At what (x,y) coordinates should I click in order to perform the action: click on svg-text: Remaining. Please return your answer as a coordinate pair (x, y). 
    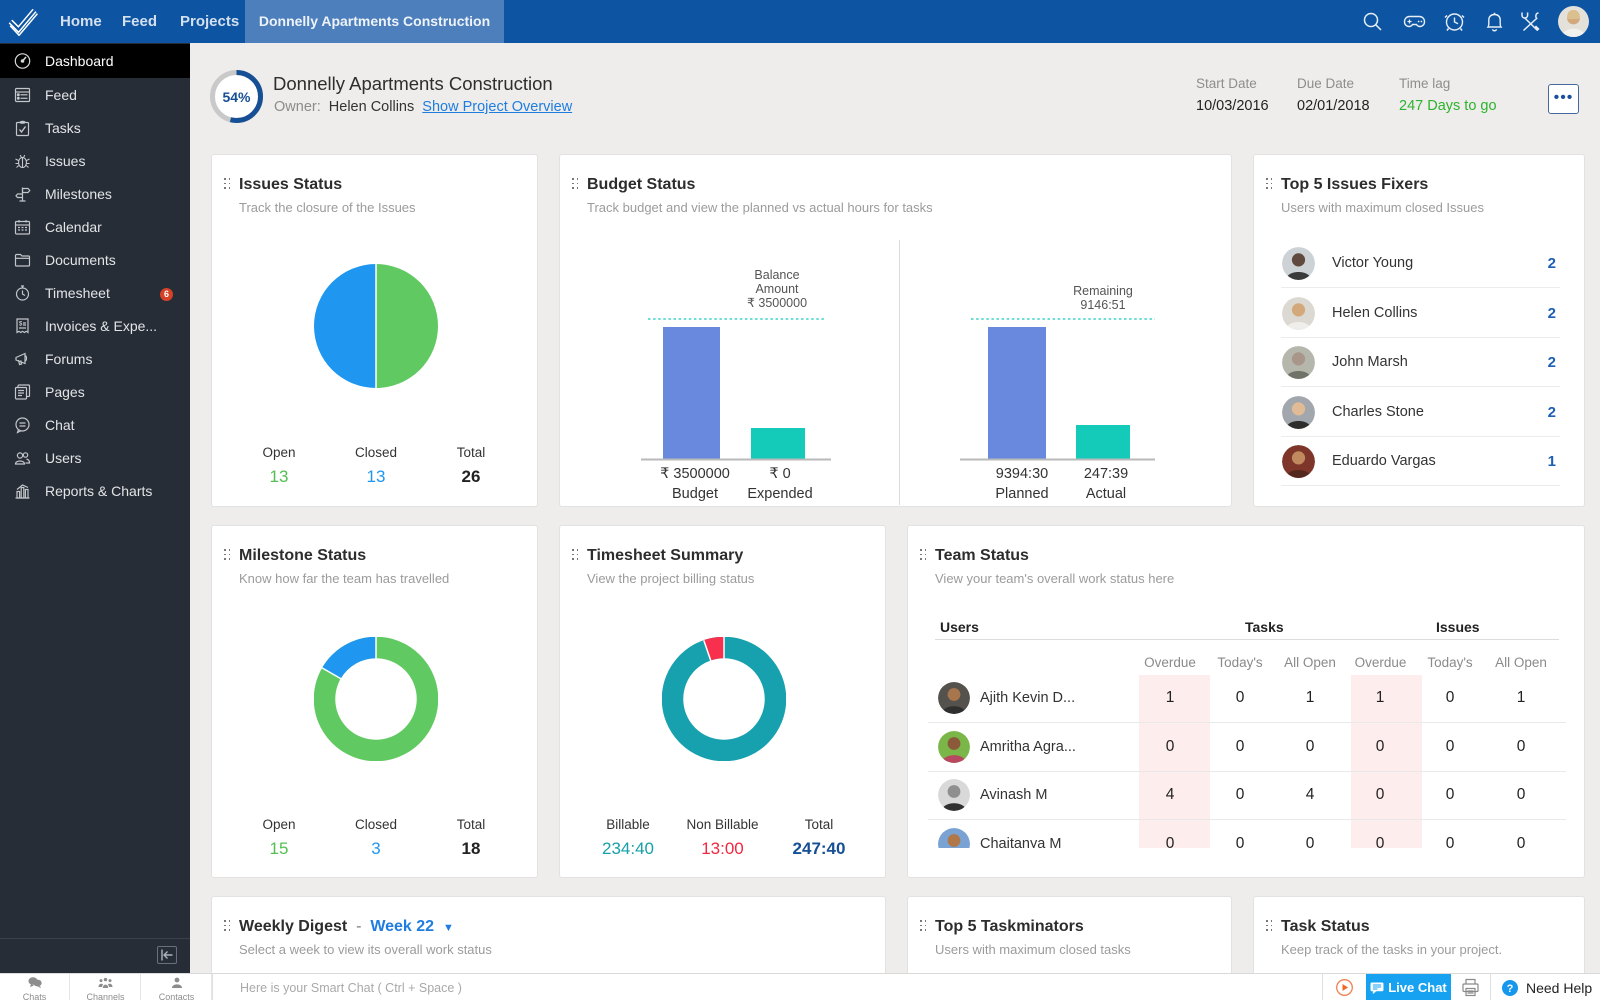
    Looking at the image, I should click on (1103, 291).